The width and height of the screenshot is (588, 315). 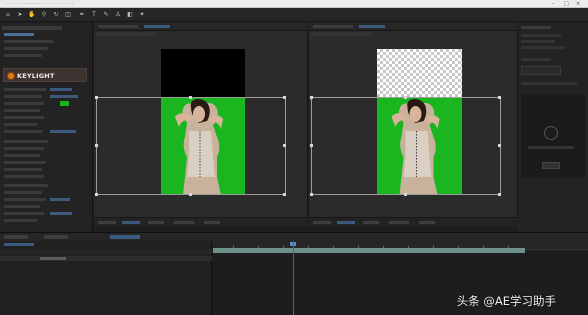 I want to click on maximize-icon: □, so click(x=566, y=4).